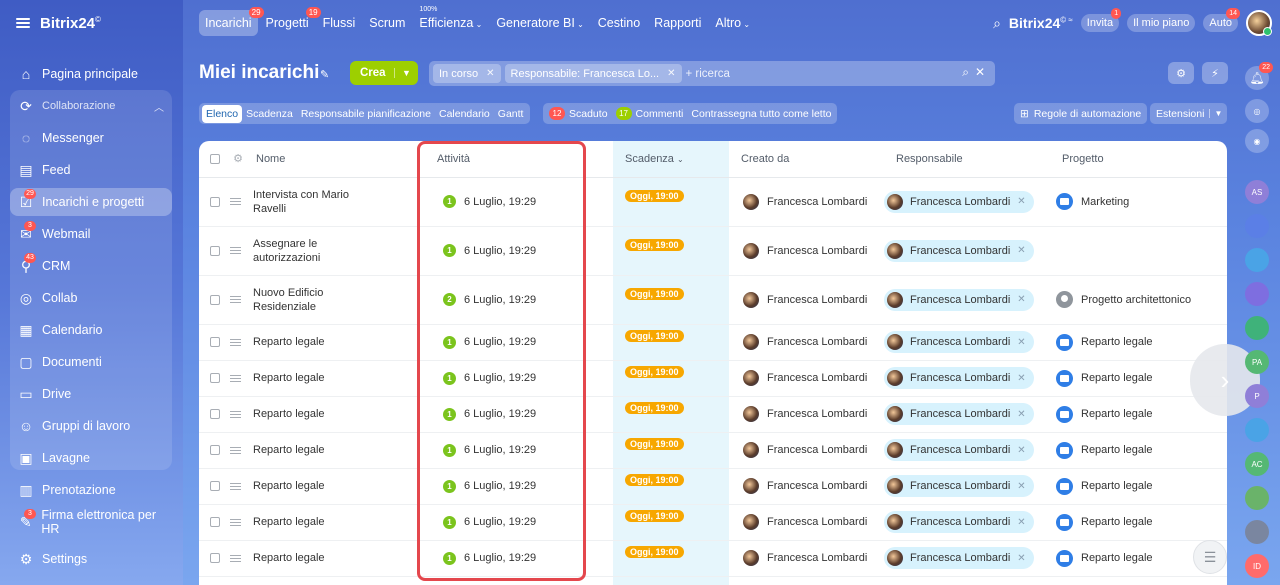  I want to click on sidebar-item-crm: ⚲ 43 CRM, so click(91, 266).